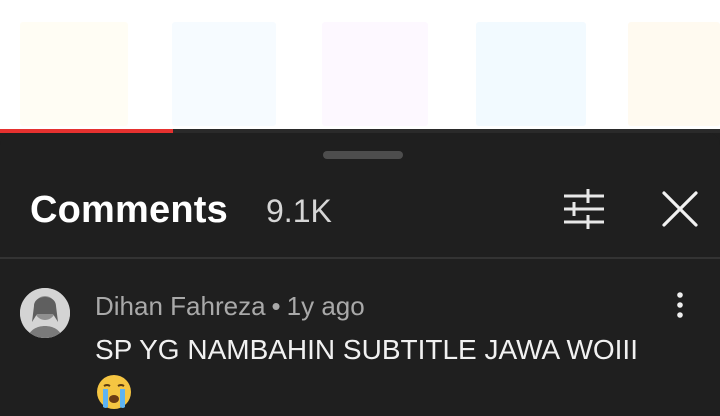  What do you see at coordinates (299, 211) in the screenshot?
I see `comments-count: 9.1K` at bounding box center [299, 211].